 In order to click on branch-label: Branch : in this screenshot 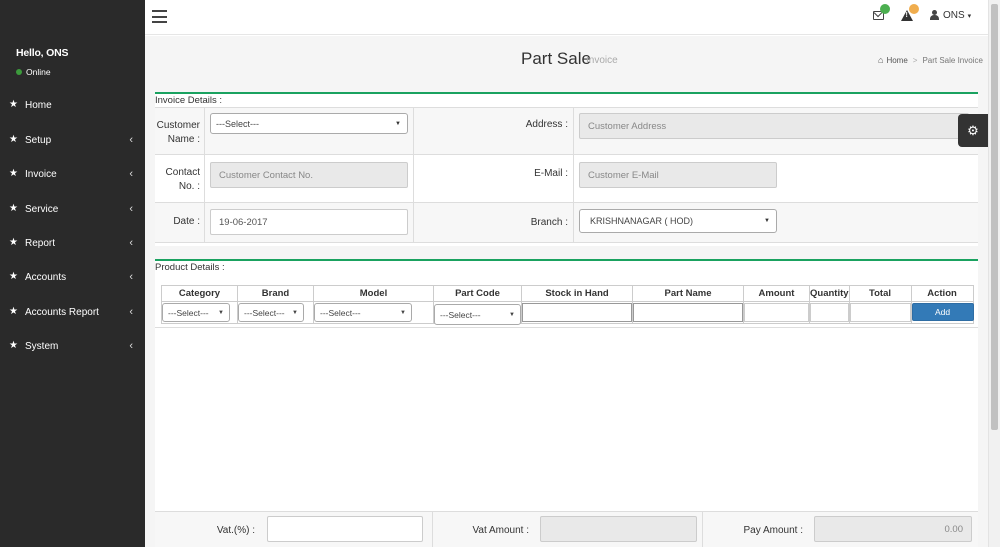, I will do `click(549, 222)`.